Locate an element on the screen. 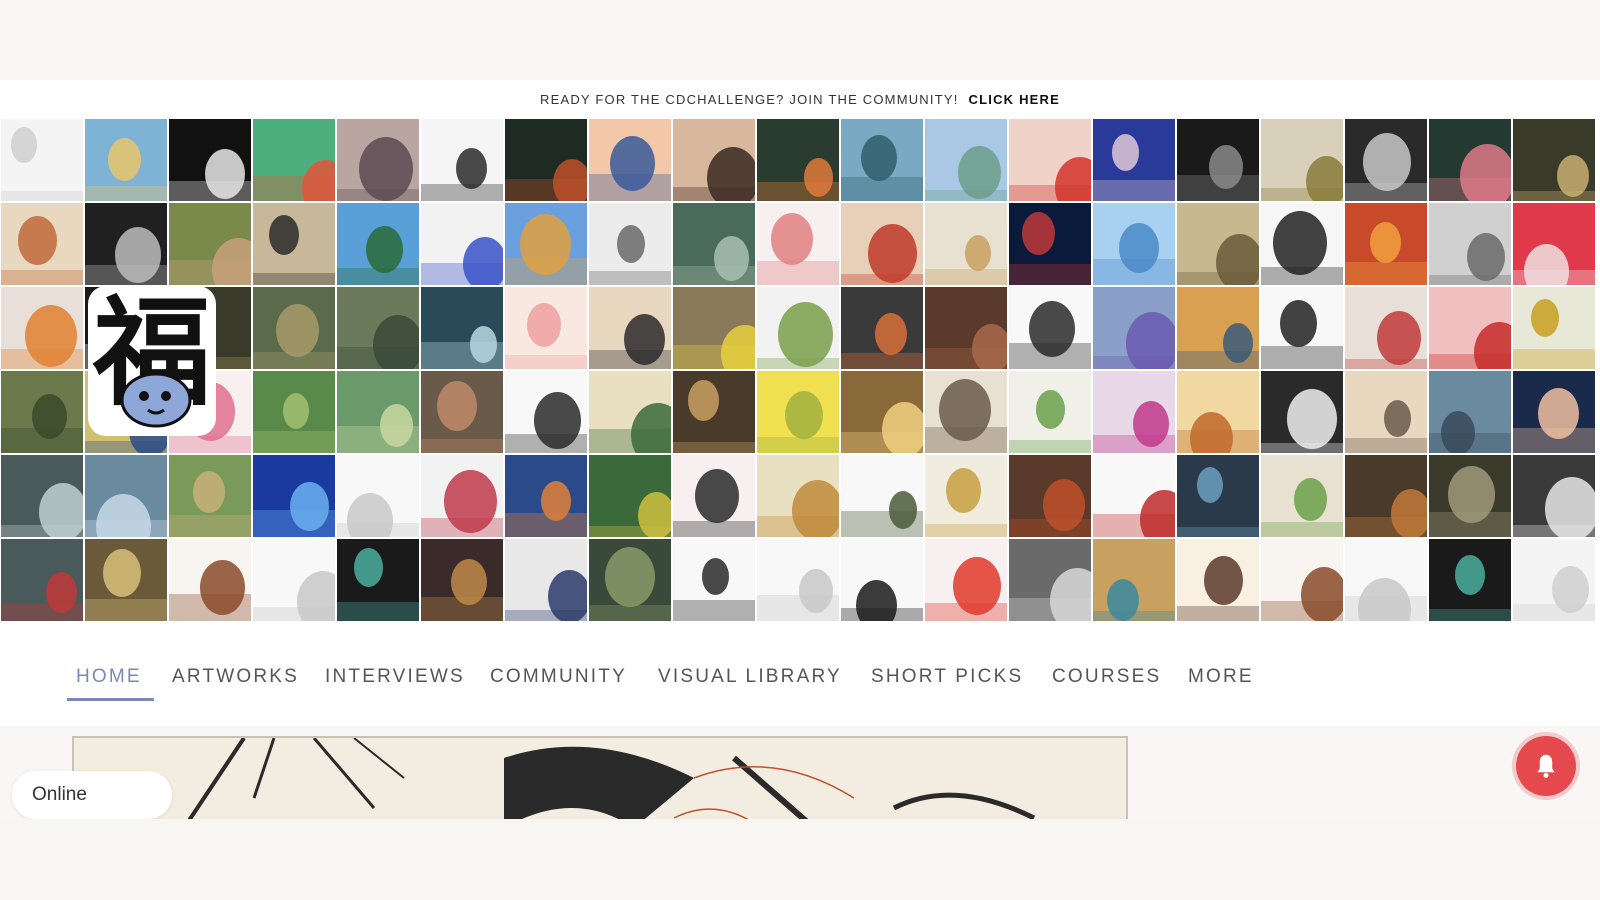 This screenshot has height=900, width=1600. nav-tab-courses: COURSES is located at coordinates (1106, 677).